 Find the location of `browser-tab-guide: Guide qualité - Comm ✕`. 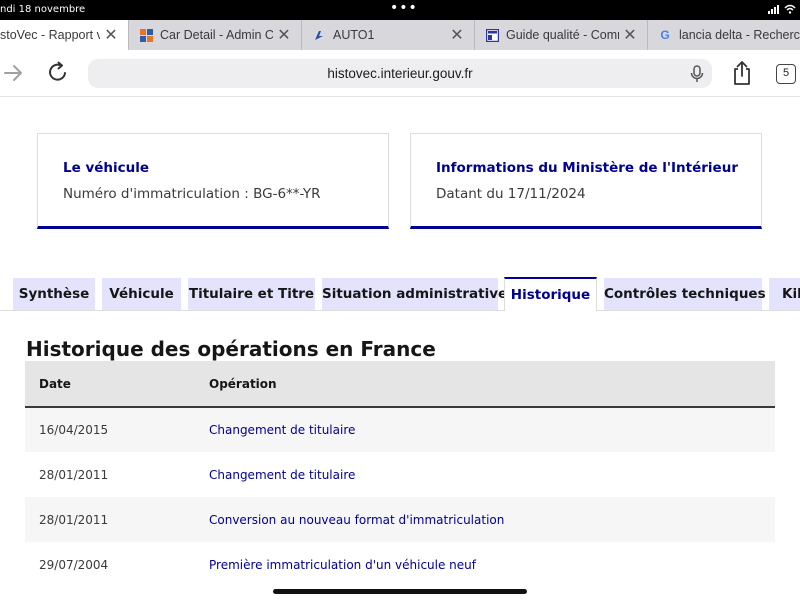

browser-tab-guide: Guide qualité - Comm ✕ is located at coordinates (560, 35).